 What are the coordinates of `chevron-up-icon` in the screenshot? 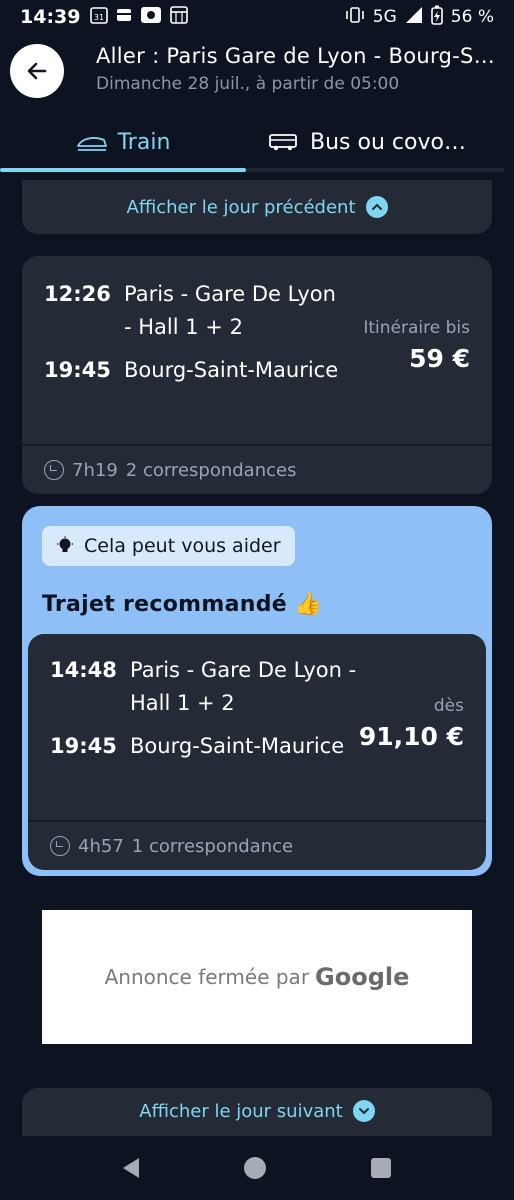 It's located at (376, 207).